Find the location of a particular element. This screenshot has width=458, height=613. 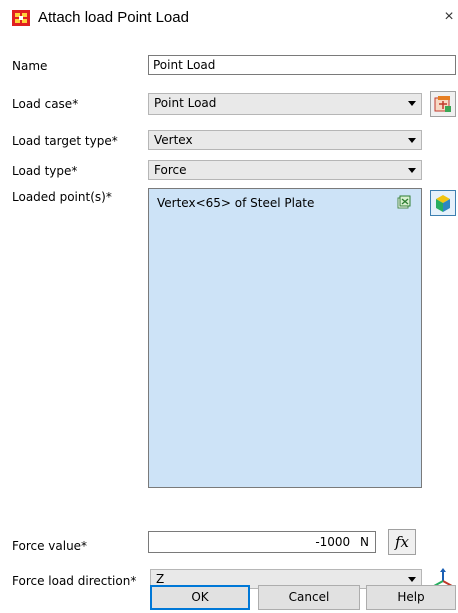

select-3d-icon is located at coordinates (443, 203).